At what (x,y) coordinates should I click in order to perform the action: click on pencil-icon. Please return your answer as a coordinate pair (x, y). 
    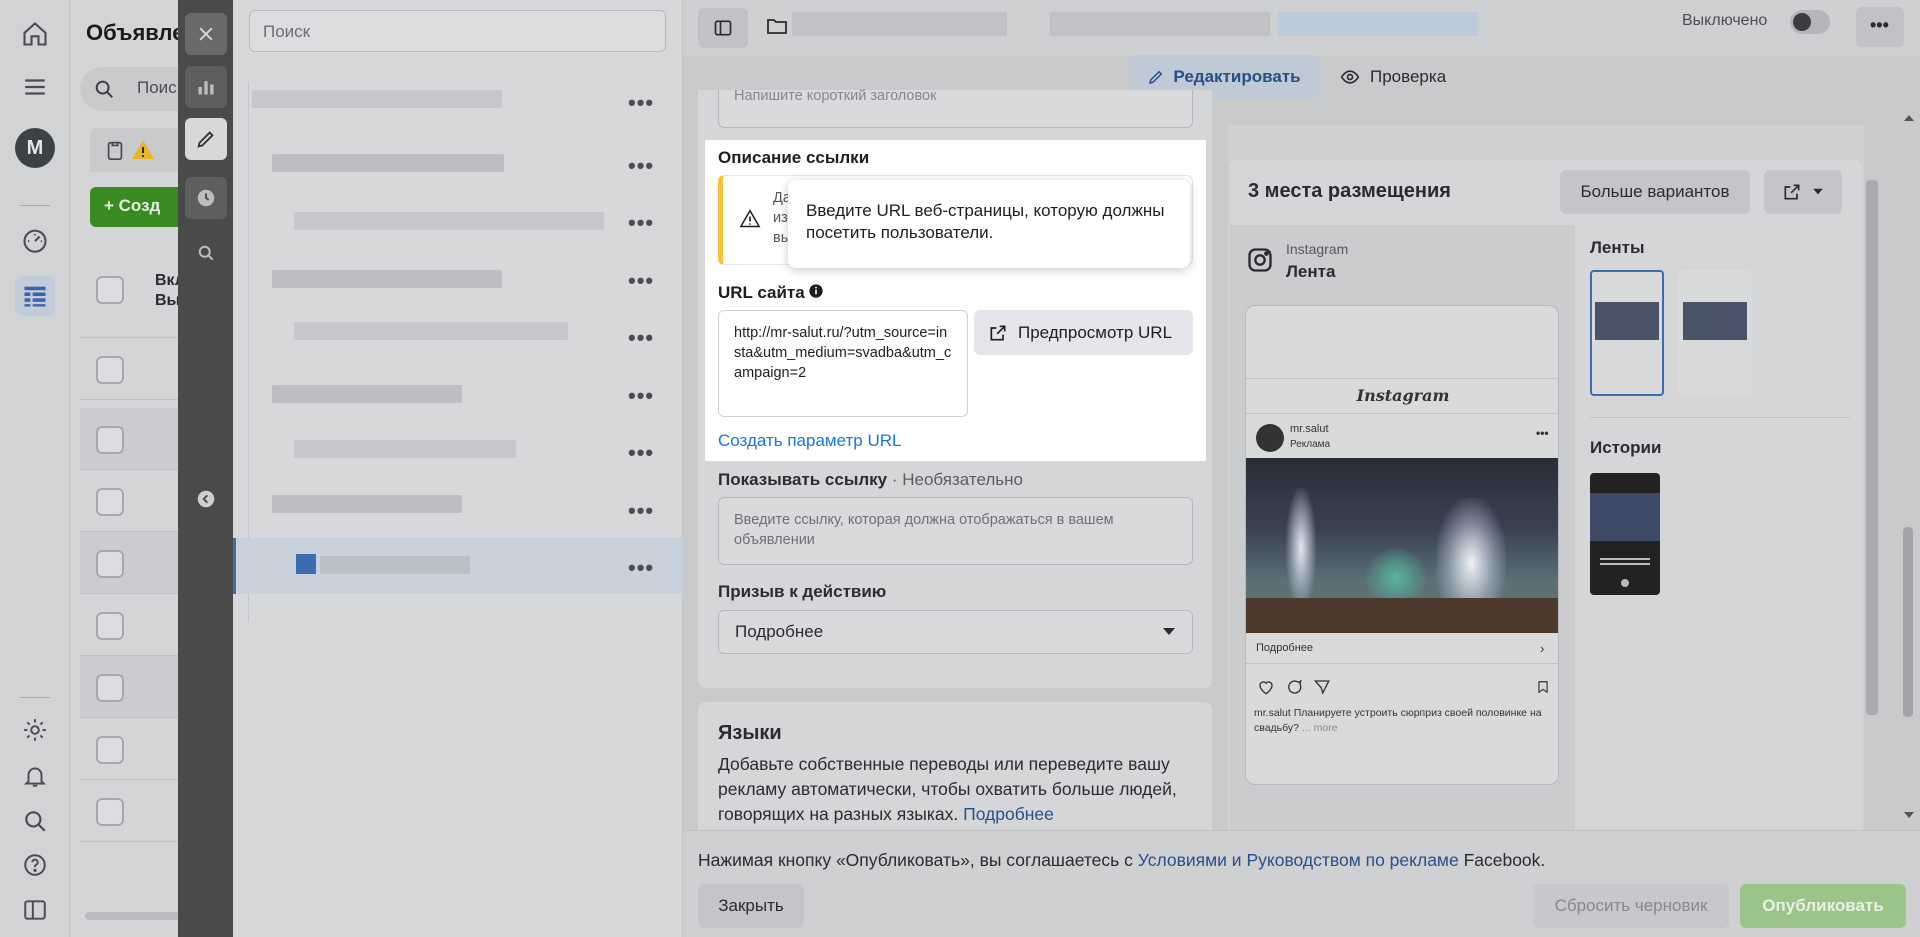
    Looking at the image, I should click on (206, 139).